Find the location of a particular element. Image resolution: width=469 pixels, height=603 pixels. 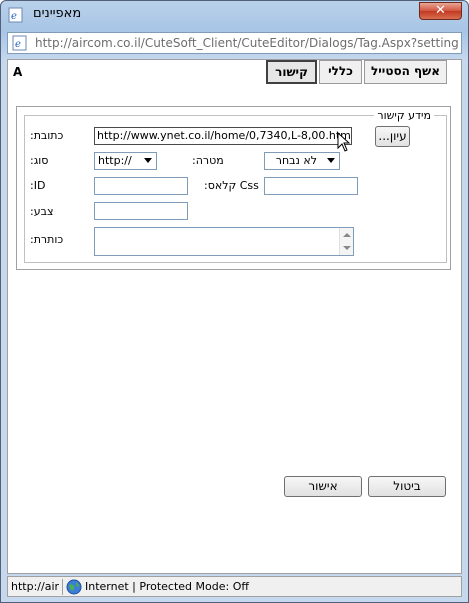

title-bar: e מאפיינים ✕ is located at coordinates (234, 15).